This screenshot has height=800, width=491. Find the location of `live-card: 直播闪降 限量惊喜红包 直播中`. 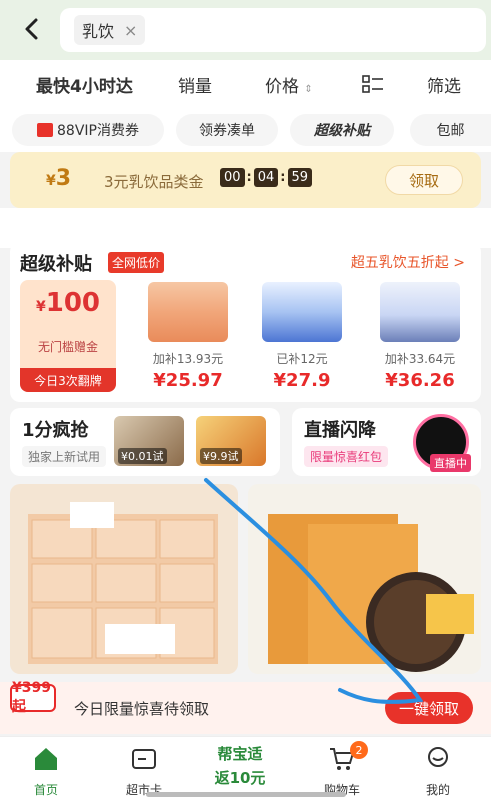

live-card: 直播闪降 限量惊喜红包 直播中 is located at coordinates (386, 442).